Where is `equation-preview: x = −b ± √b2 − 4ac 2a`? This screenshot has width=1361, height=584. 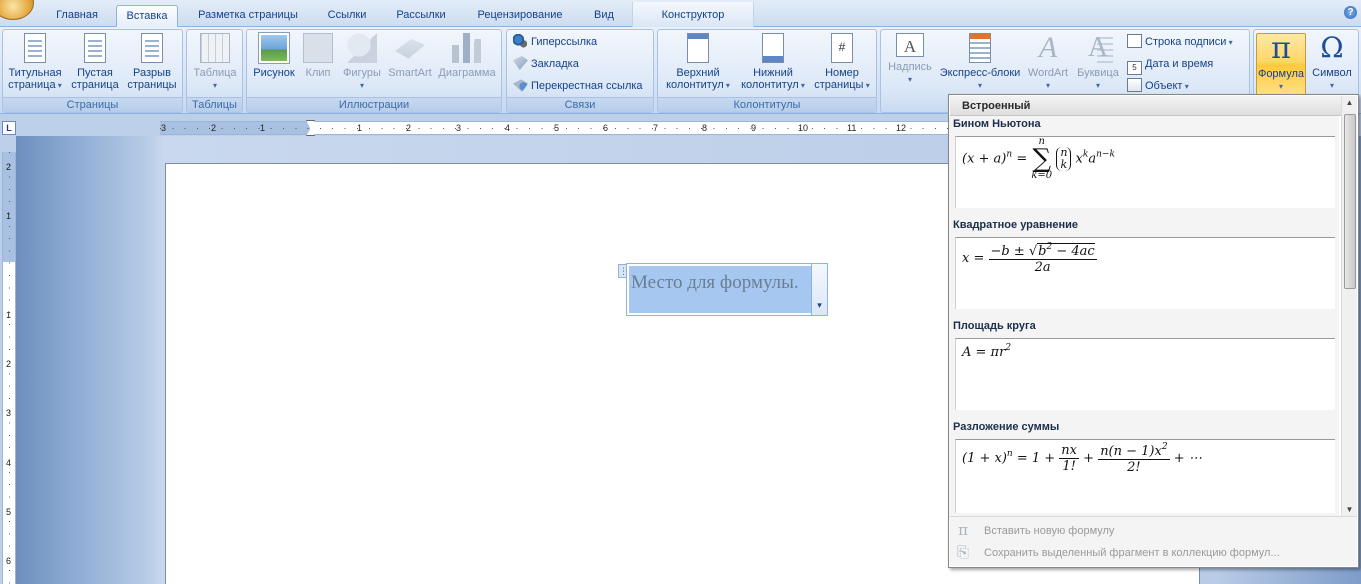
equation-preview: x = −b ± √b2 − 4ac 2a is located at coordinates (1145, 273).